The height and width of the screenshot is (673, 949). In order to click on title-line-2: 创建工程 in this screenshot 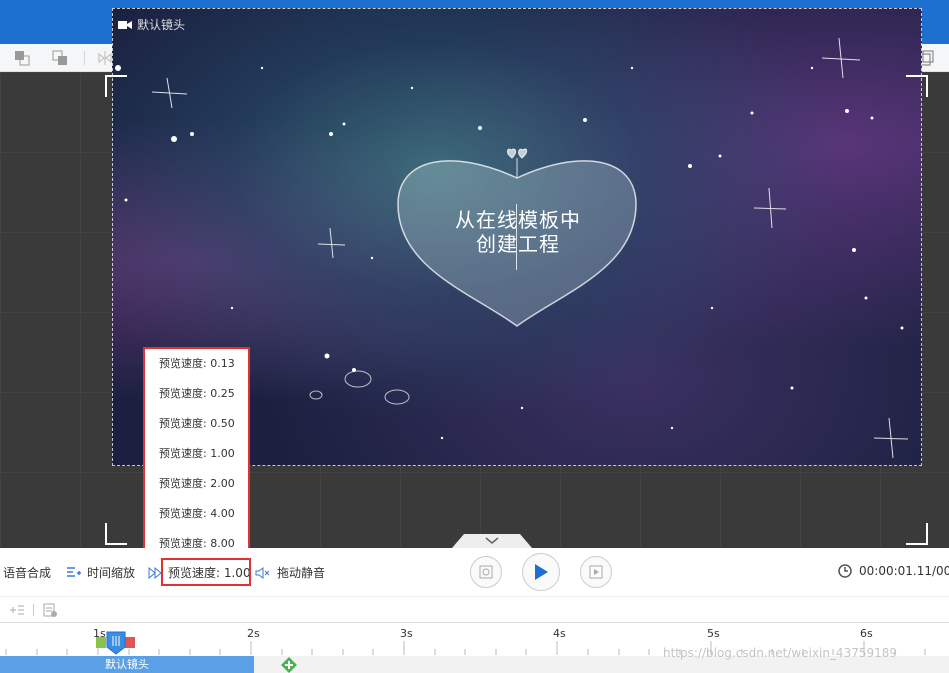, I will do `click(518, 244)`.